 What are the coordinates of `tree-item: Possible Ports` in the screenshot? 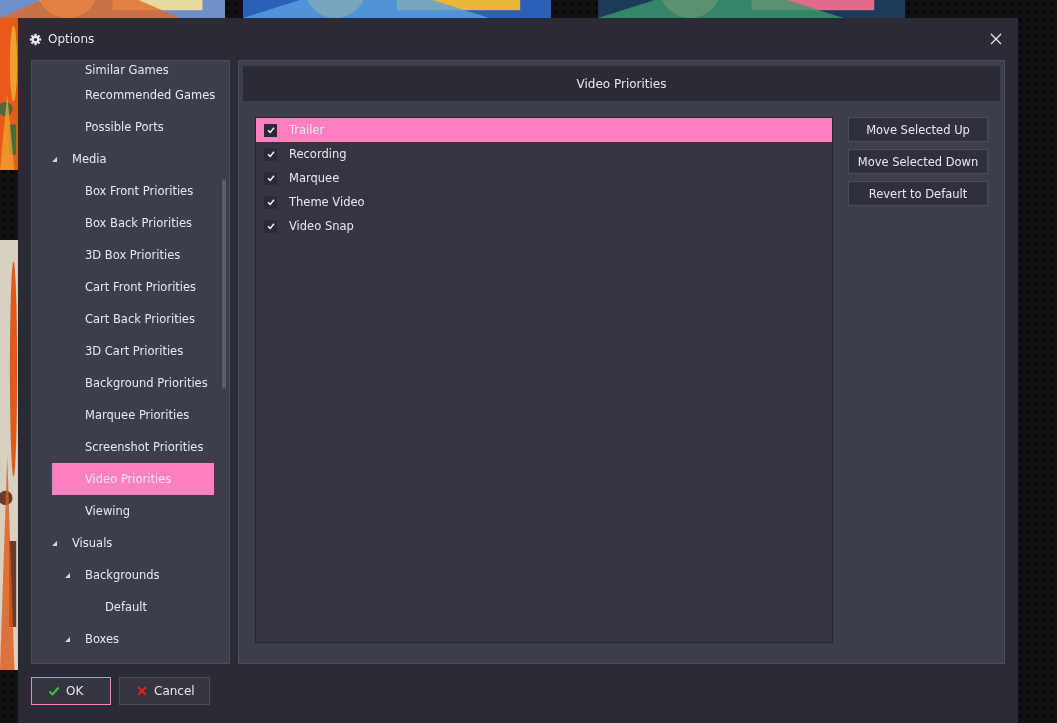 It's located at (133, 127).